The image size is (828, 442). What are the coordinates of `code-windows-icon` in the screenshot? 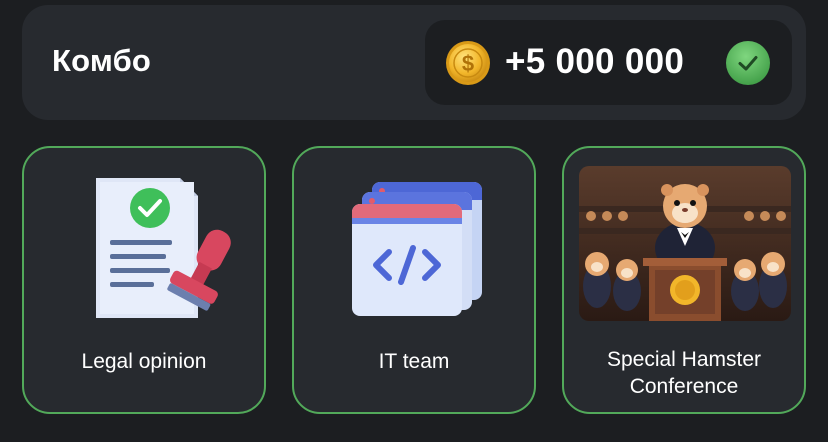 It's located at (417, 249).